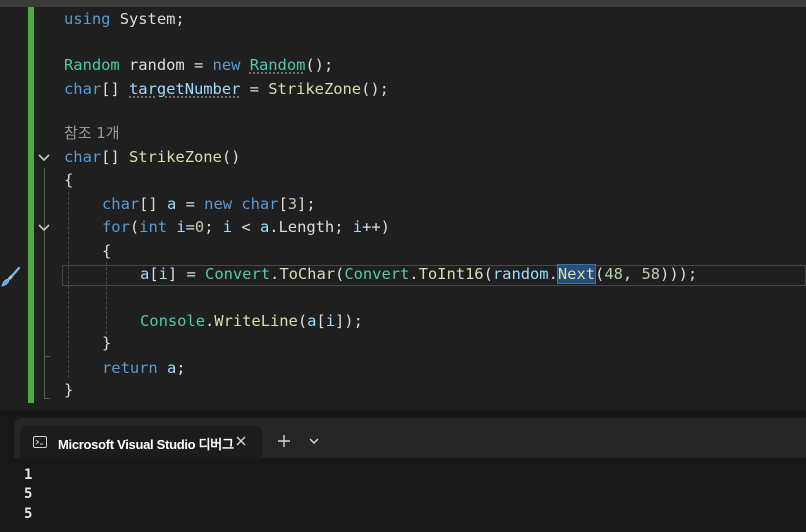 The image size is (806, 532). What do you see at coordinates (376, 227) in the screenshot?
I see `code-text: ++)` at bounding box center [376, 227].